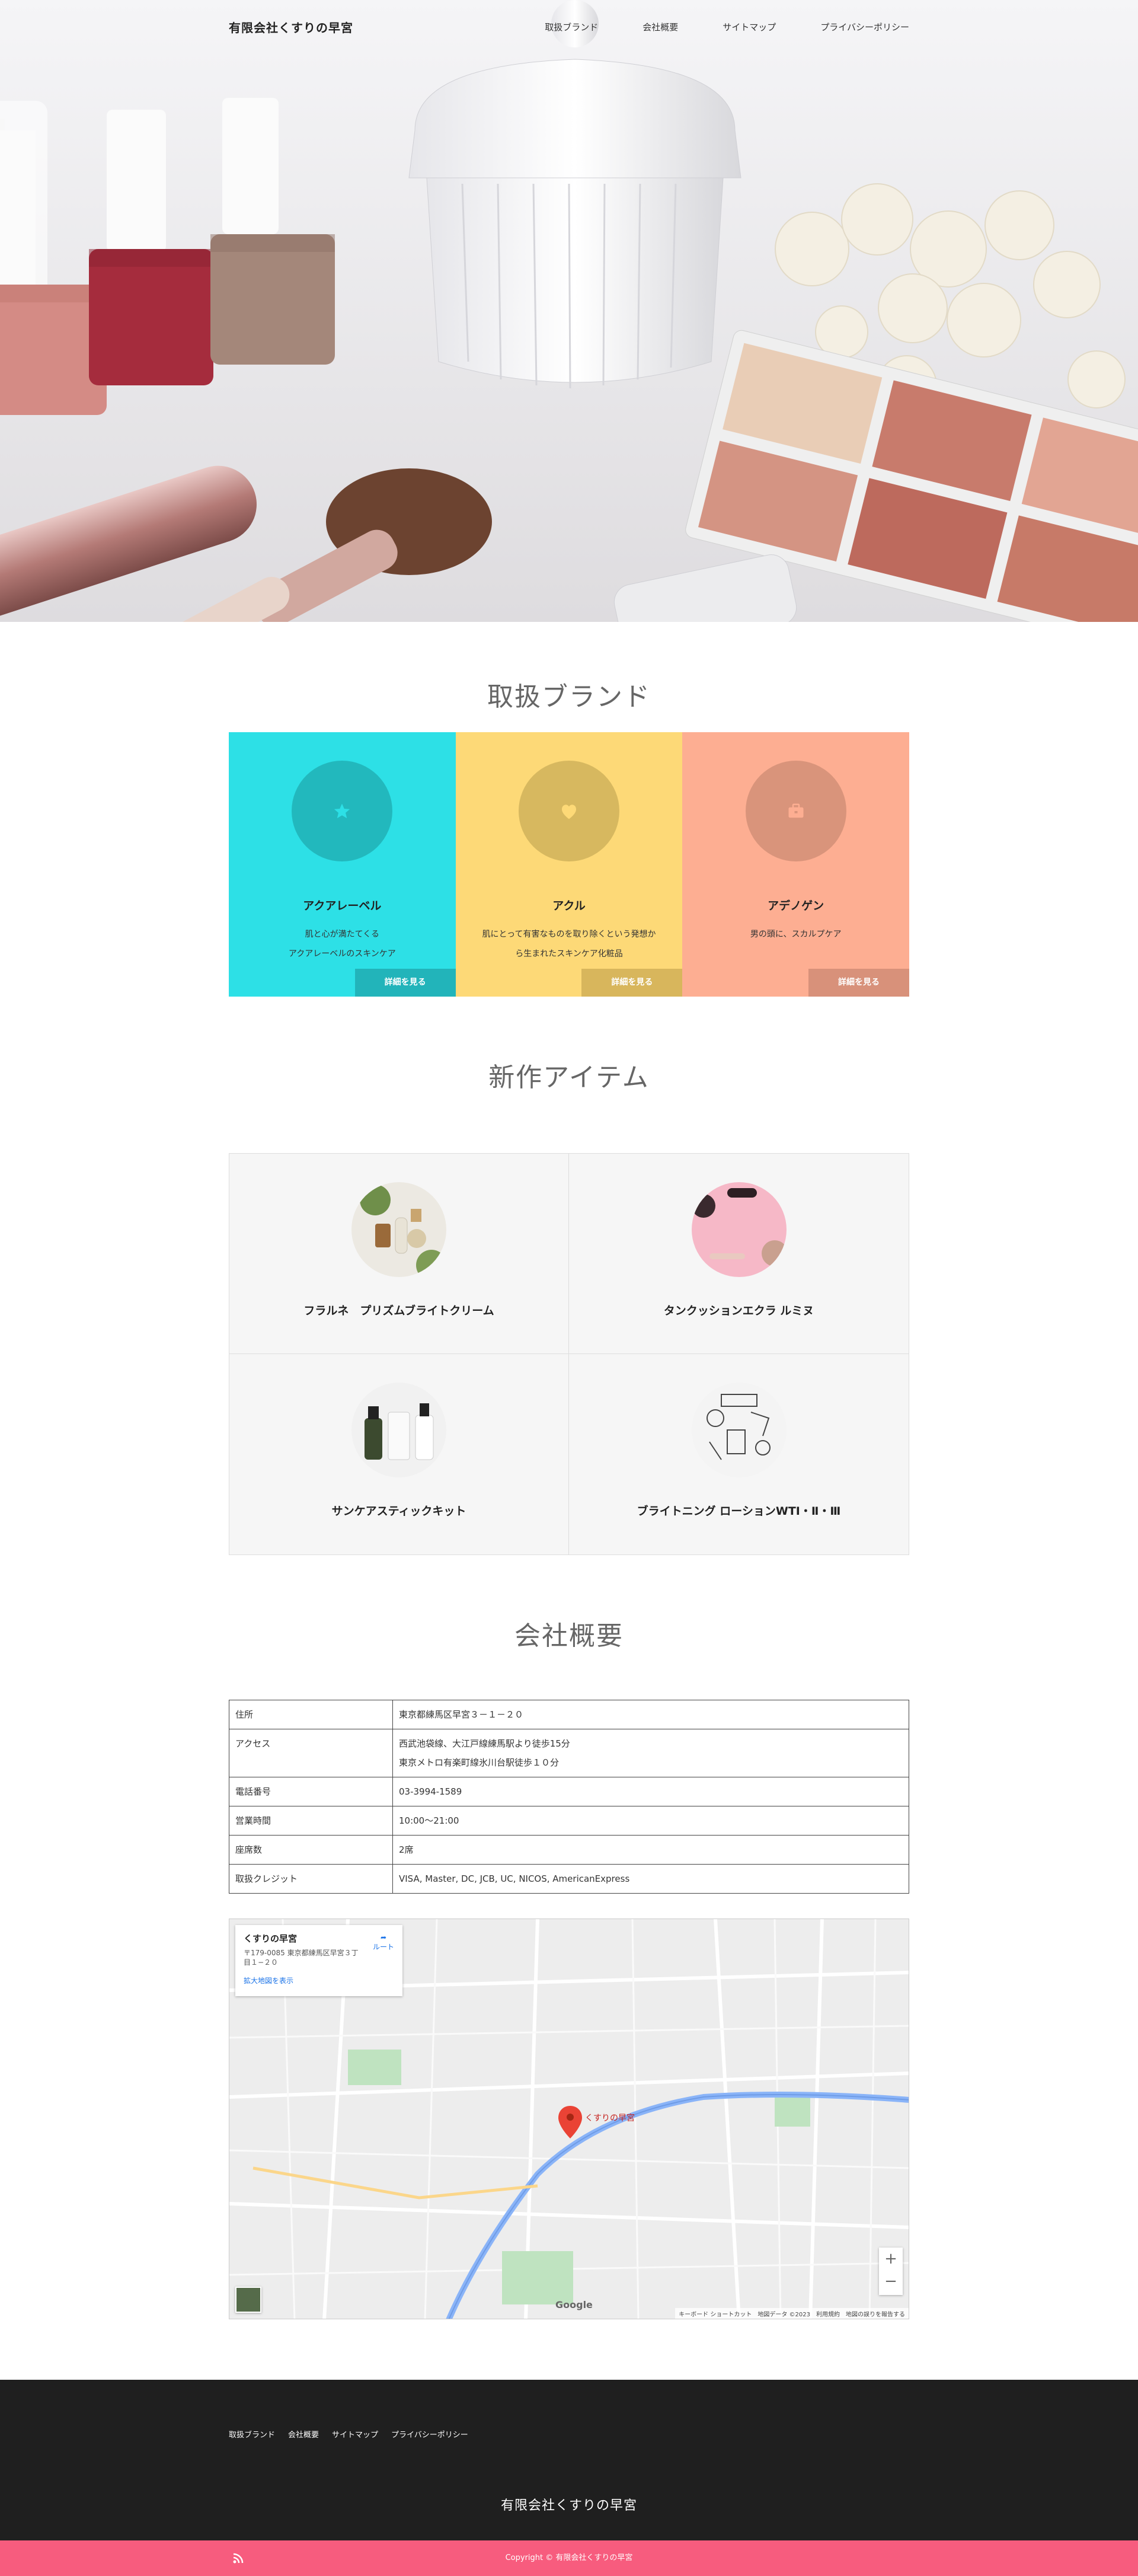 The height and width of the screenshot is (2576, 1138). Describe the element at coordinates (311, 1714) in the screenshot. I see `table-key: 住所` at that location.